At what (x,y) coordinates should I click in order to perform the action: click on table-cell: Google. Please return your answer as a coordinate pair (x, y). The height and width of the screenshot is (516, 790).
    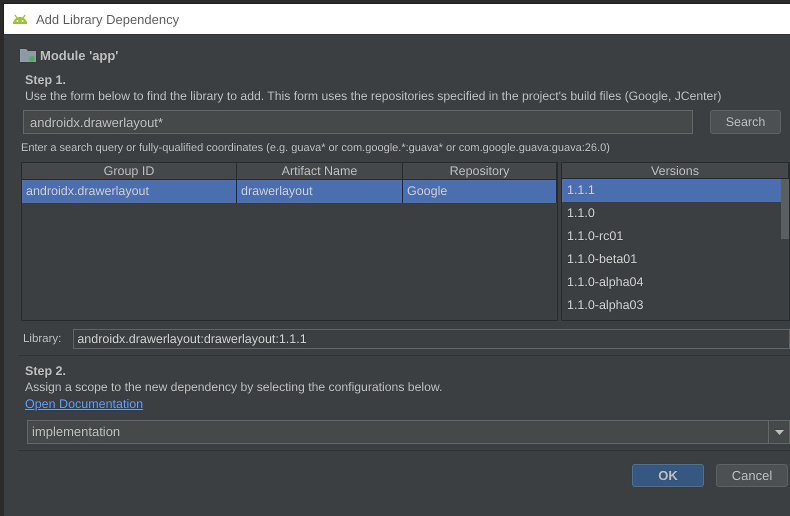
    Looking at the image, I should click on (480, 191).